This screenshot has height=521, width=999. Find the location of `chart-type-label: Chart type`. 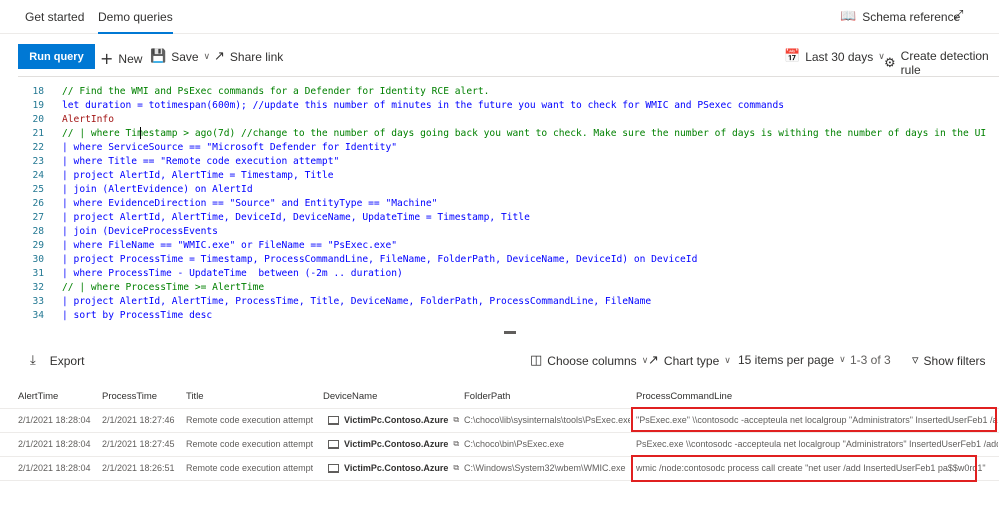

chart-type-label: Chart type is located at coordinates (691, 360).